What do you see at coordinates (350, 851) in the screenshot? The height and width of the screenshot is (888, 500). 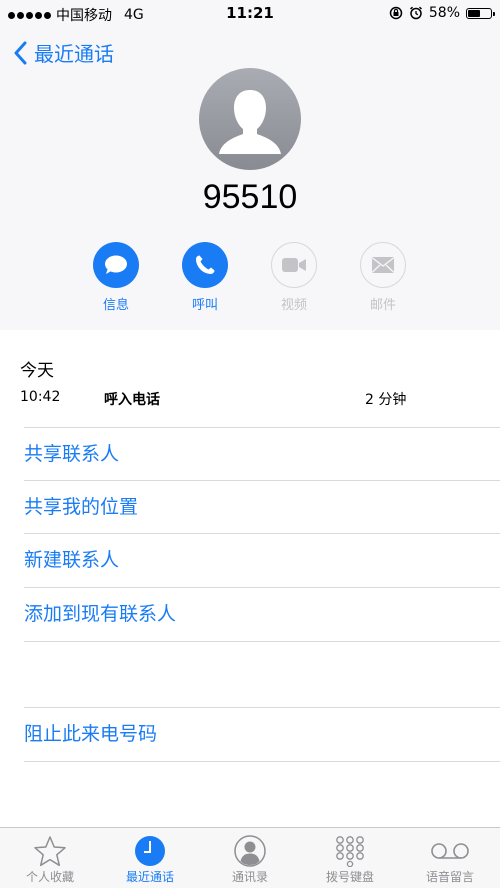 I see `keypad-icon` at bounding box center [350, 851].